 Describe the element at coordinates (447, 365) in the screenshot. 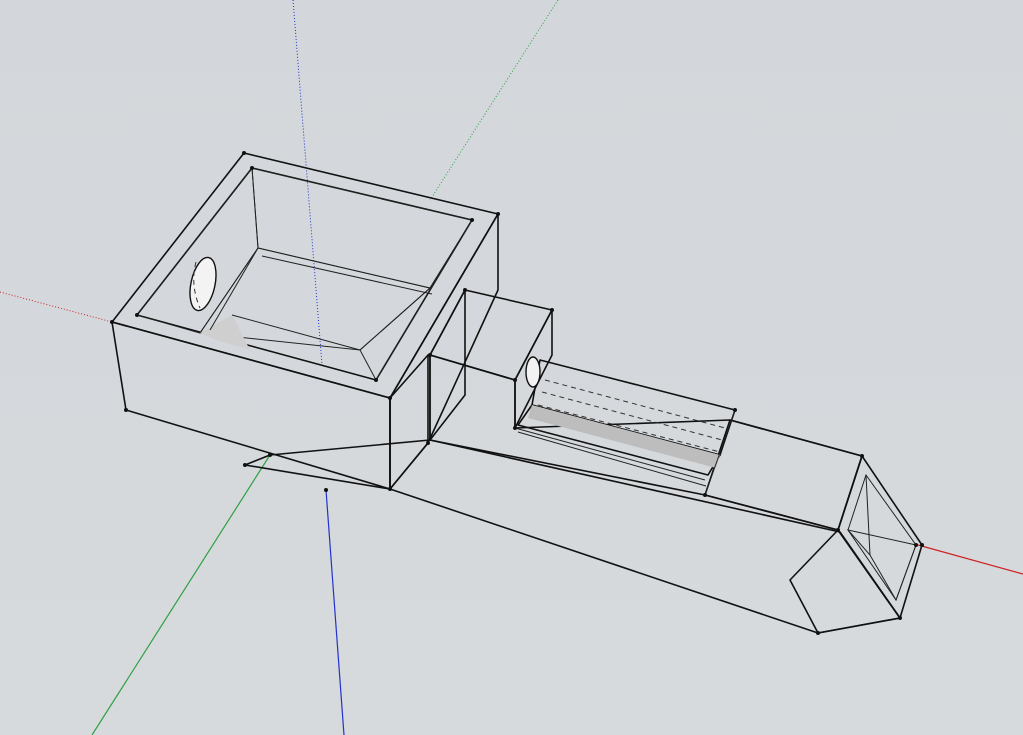

I see `neck-side-face` at that location.